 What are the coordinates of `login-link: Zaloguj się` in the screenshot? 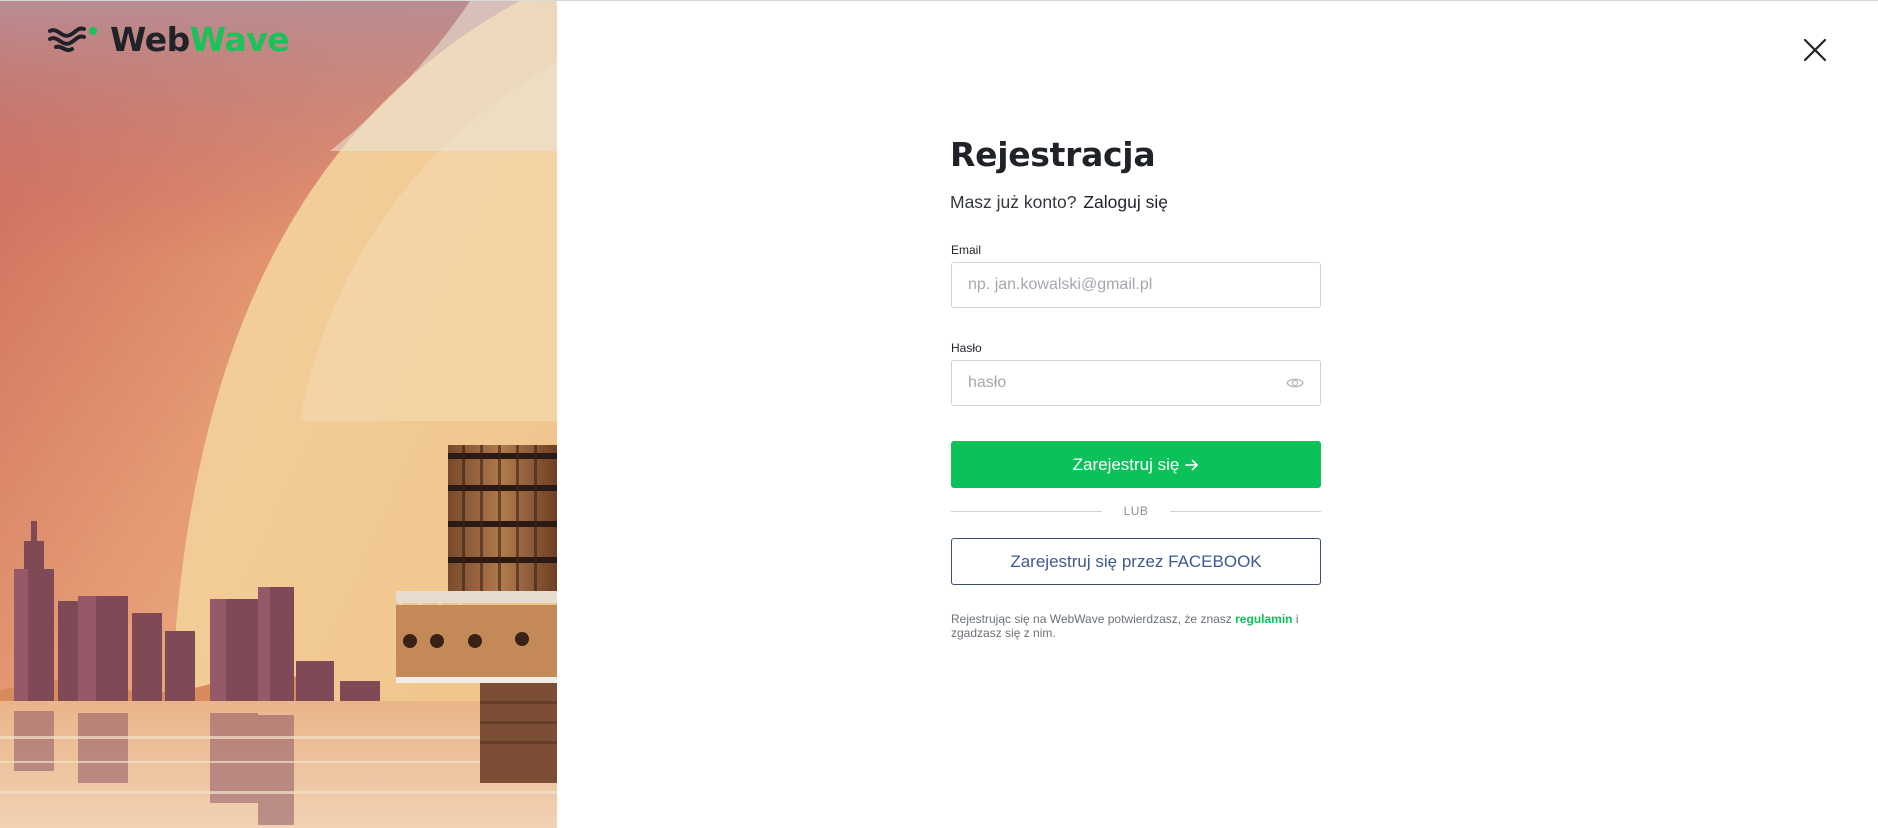 It's located at (1125, 202).